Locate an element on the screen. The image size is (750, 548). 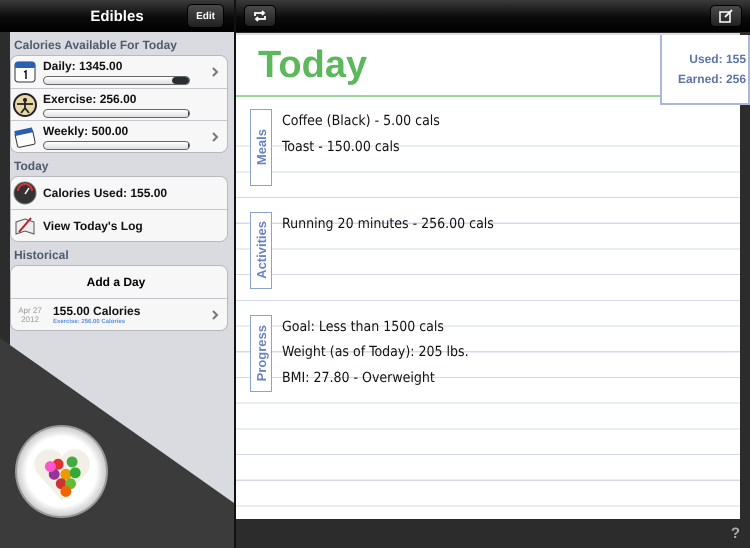
summary-text: Earned: 256 is located at coordinates (712, 79).